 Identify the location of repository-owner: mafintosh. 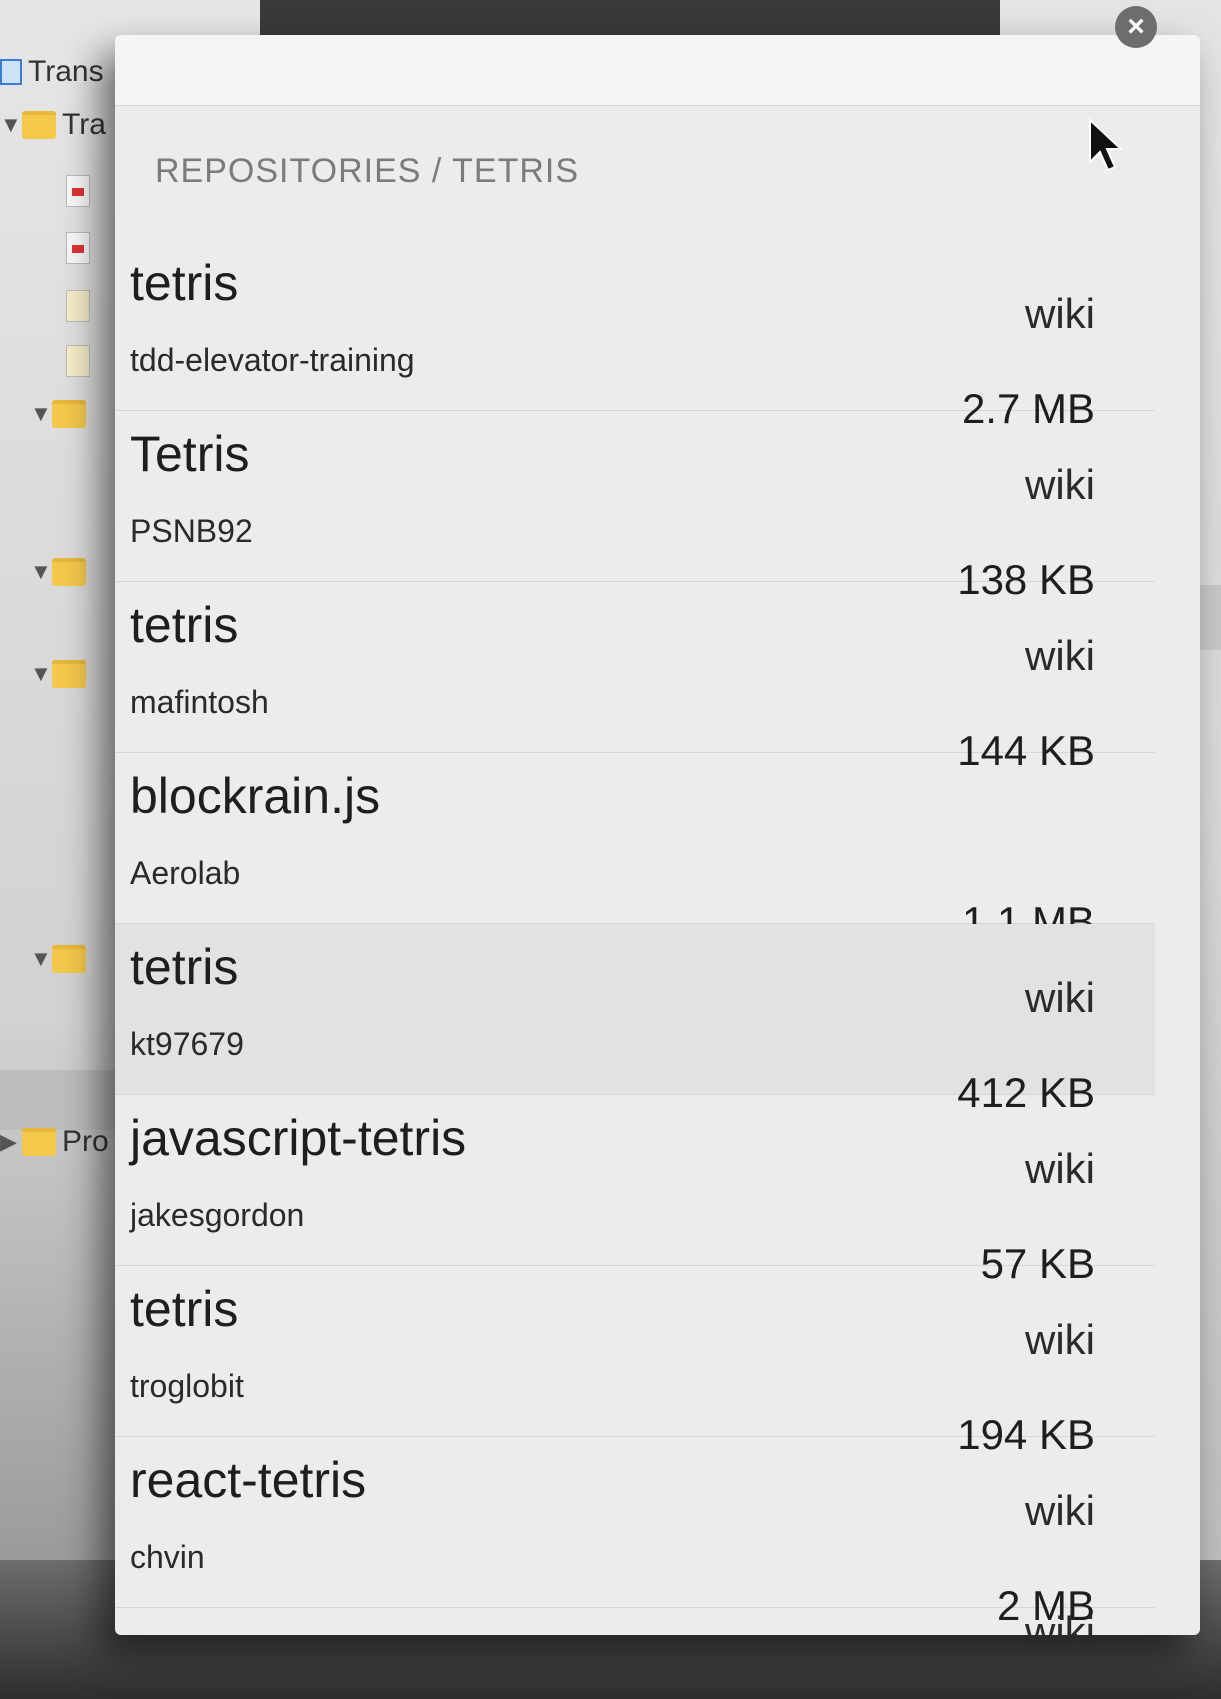
(199, 702).